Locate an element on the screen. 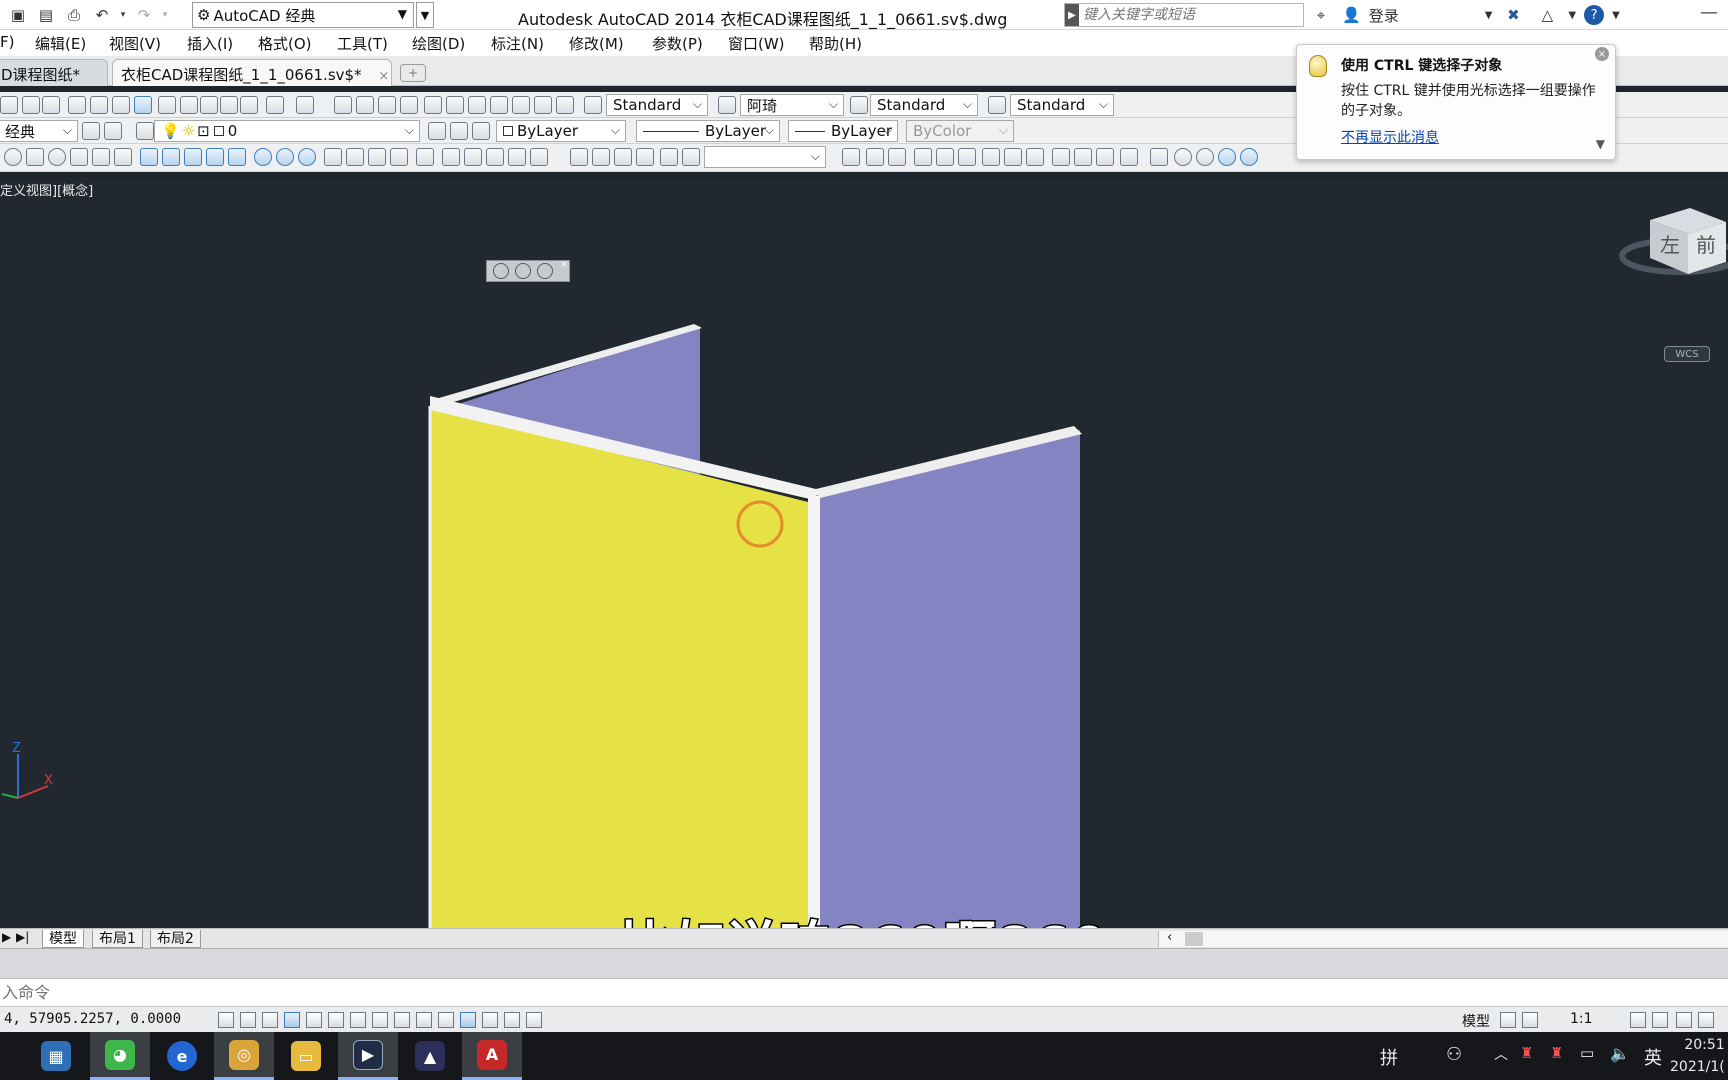 This screenshot has height=1080, width=1728. binoculars-icon: ⌖ is located at coordinates (1321, 15).